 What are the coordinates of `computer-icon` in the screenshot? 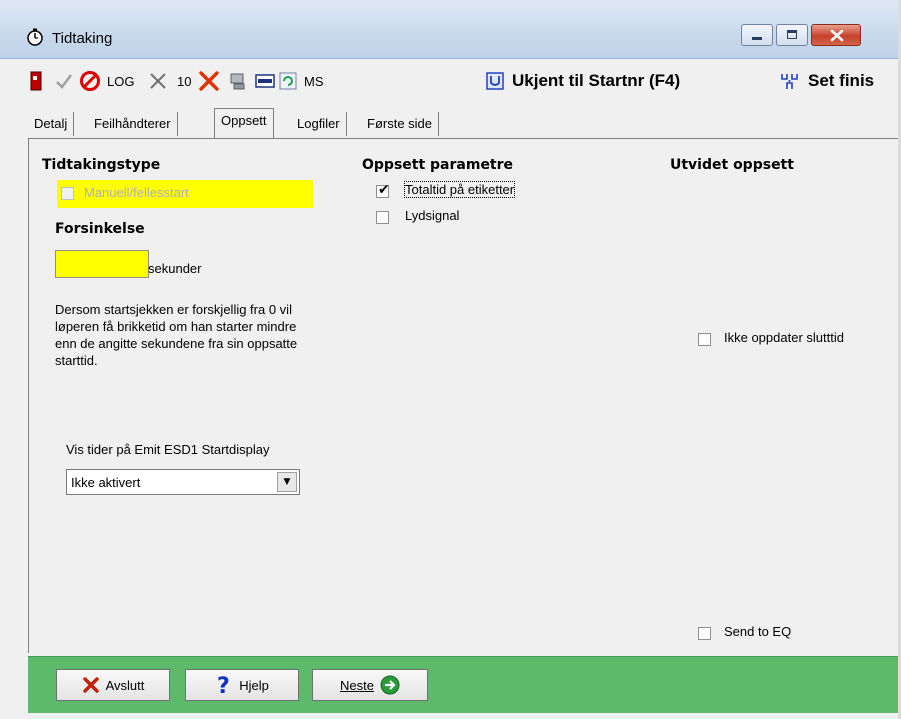 It's located at (237, 81).